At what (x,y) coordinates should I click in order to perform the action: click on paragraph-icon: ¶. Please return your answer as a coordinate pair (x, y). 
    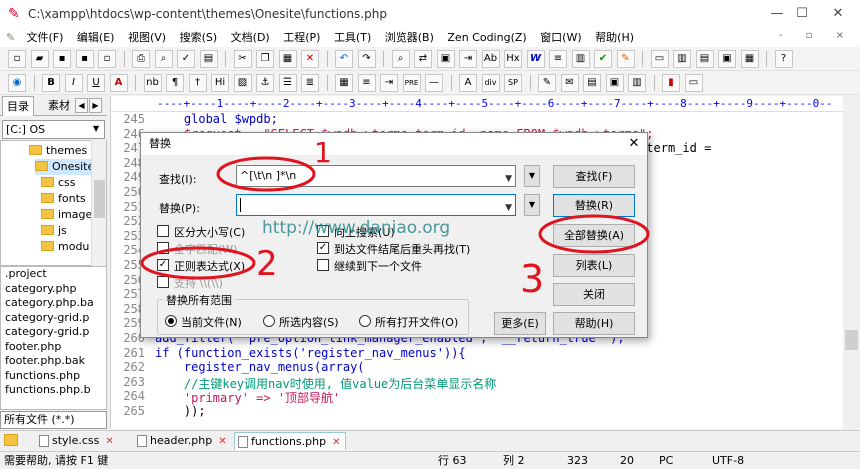
    Looking at the image, I should click on (175, 83).